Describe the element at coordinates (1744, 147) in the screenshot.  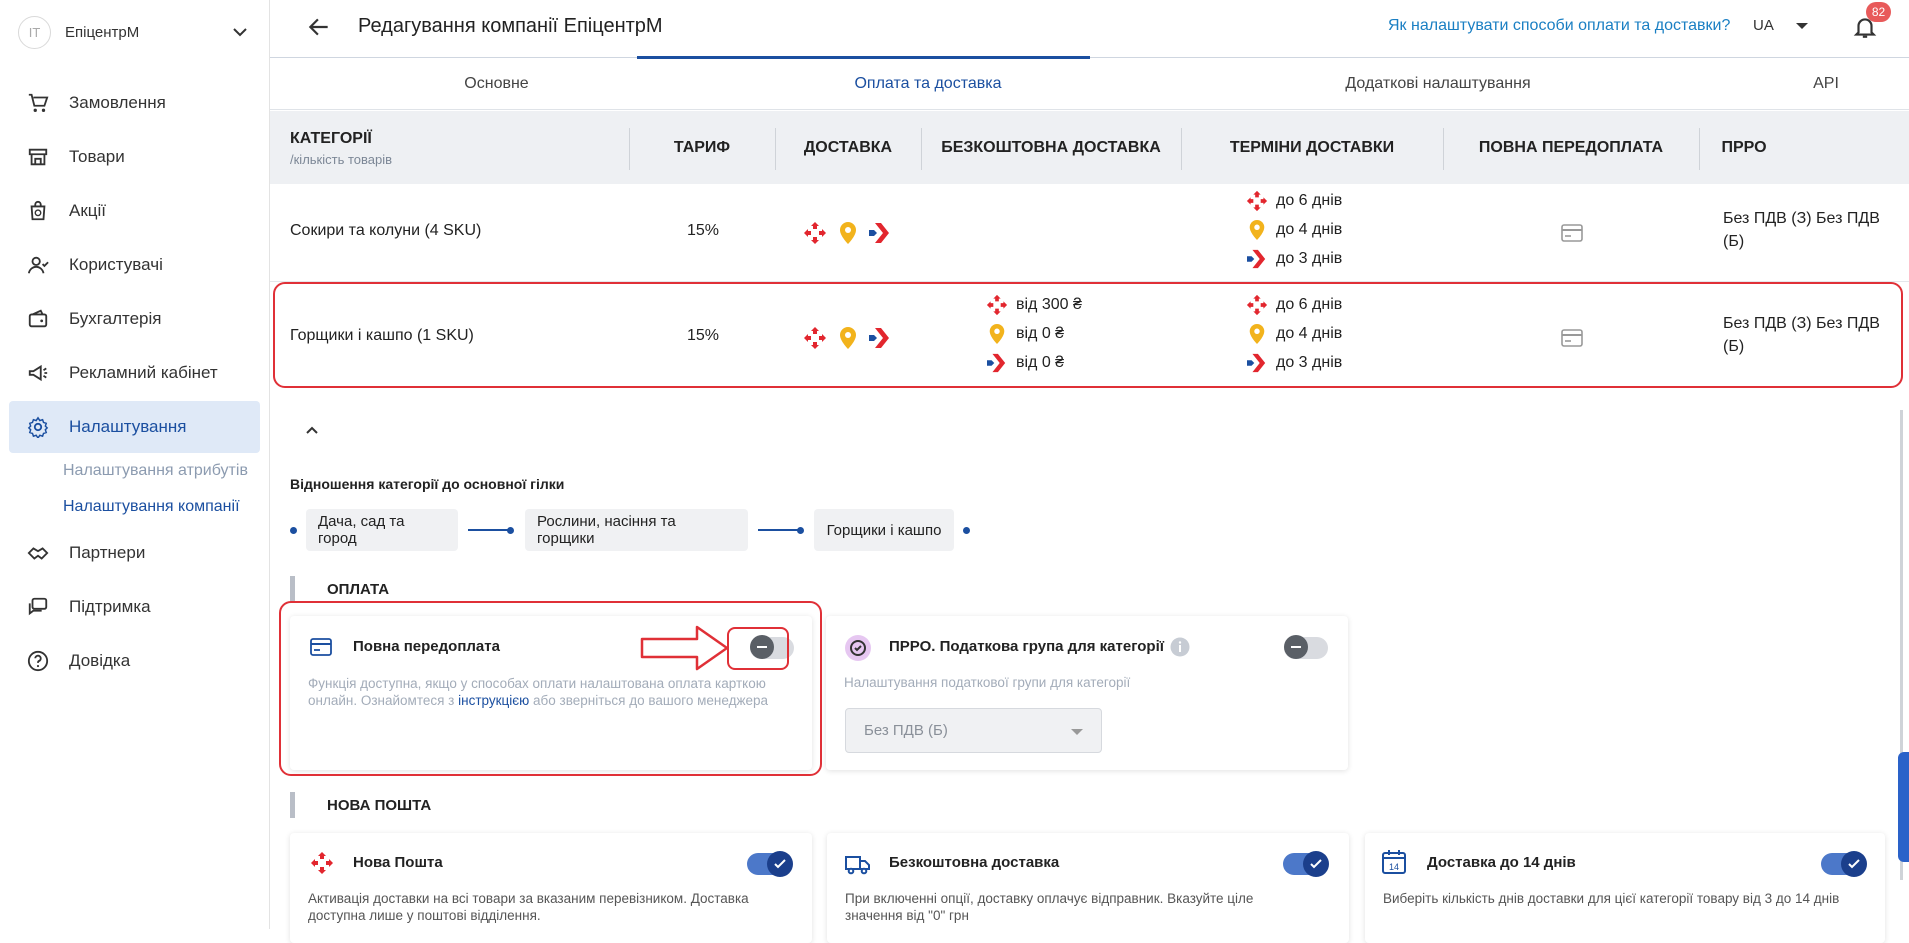
I see `header-prro: ПРРО` at that location.